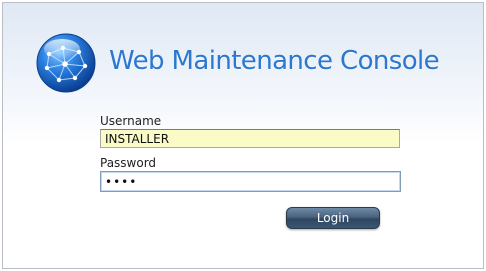 This screenshot has height=271, width=486. I want to click on password-label: Password, so click(128, 163).